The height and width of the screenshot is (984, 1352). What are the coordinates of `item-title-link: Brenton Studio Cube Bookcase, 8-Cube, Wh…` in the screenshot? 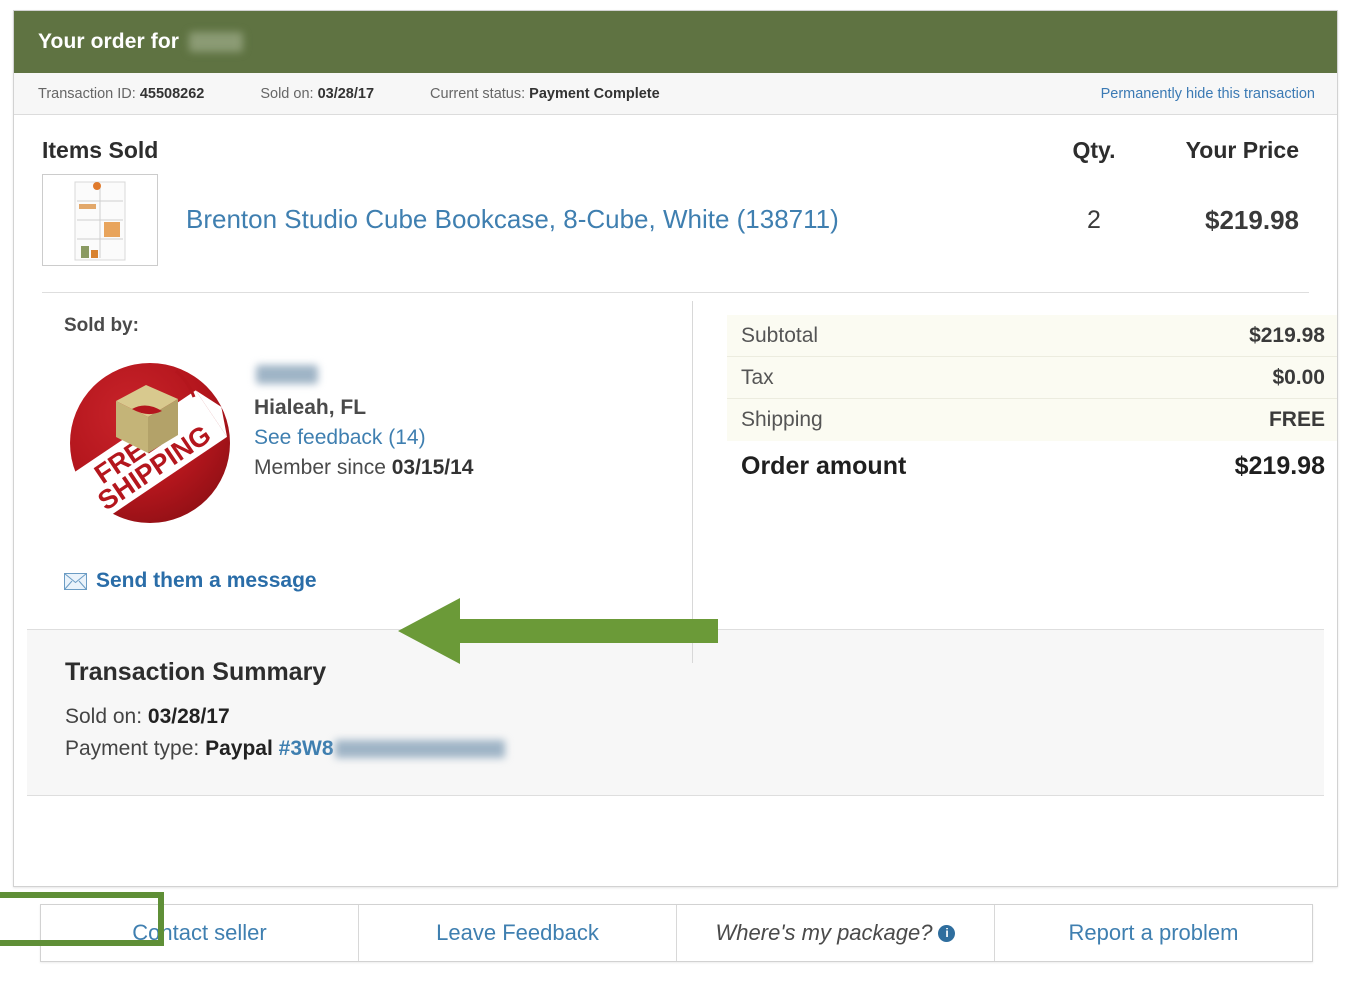 It's located at (598, 219).